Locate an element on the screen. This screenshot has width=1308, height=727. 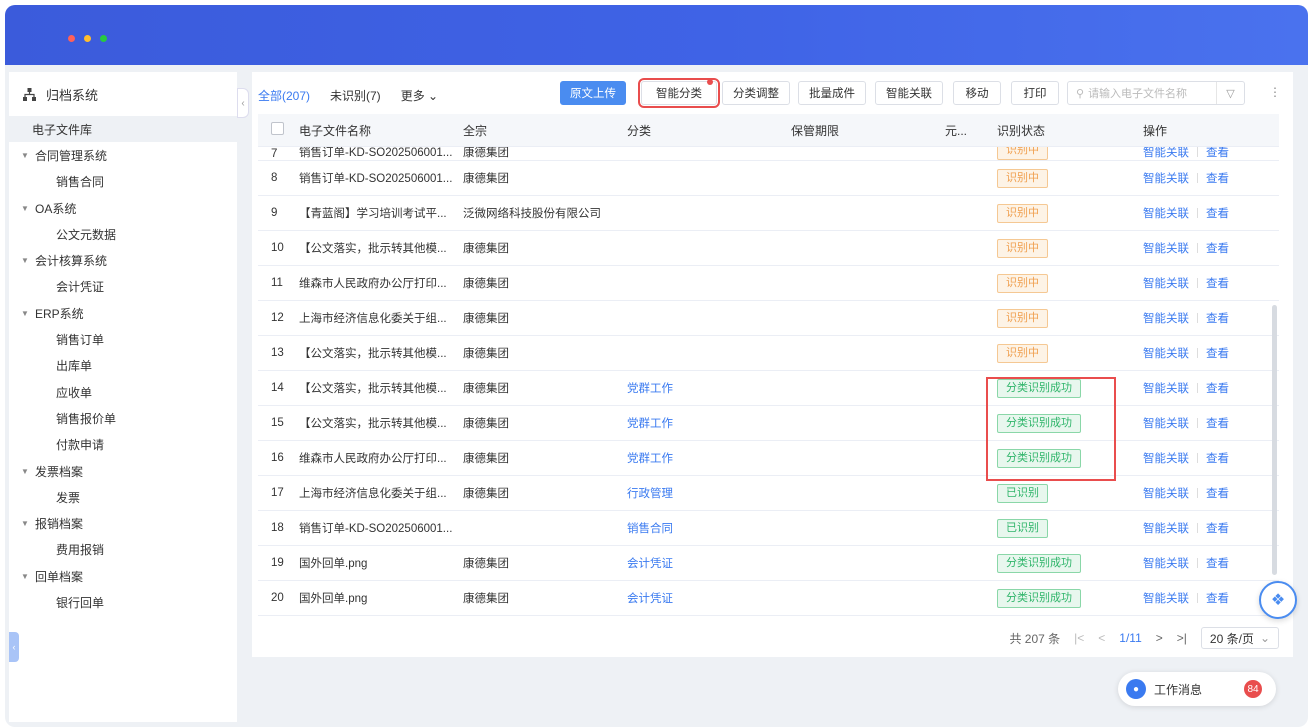
sidebar-item: 出库单 is located at coordinates (123, 366).